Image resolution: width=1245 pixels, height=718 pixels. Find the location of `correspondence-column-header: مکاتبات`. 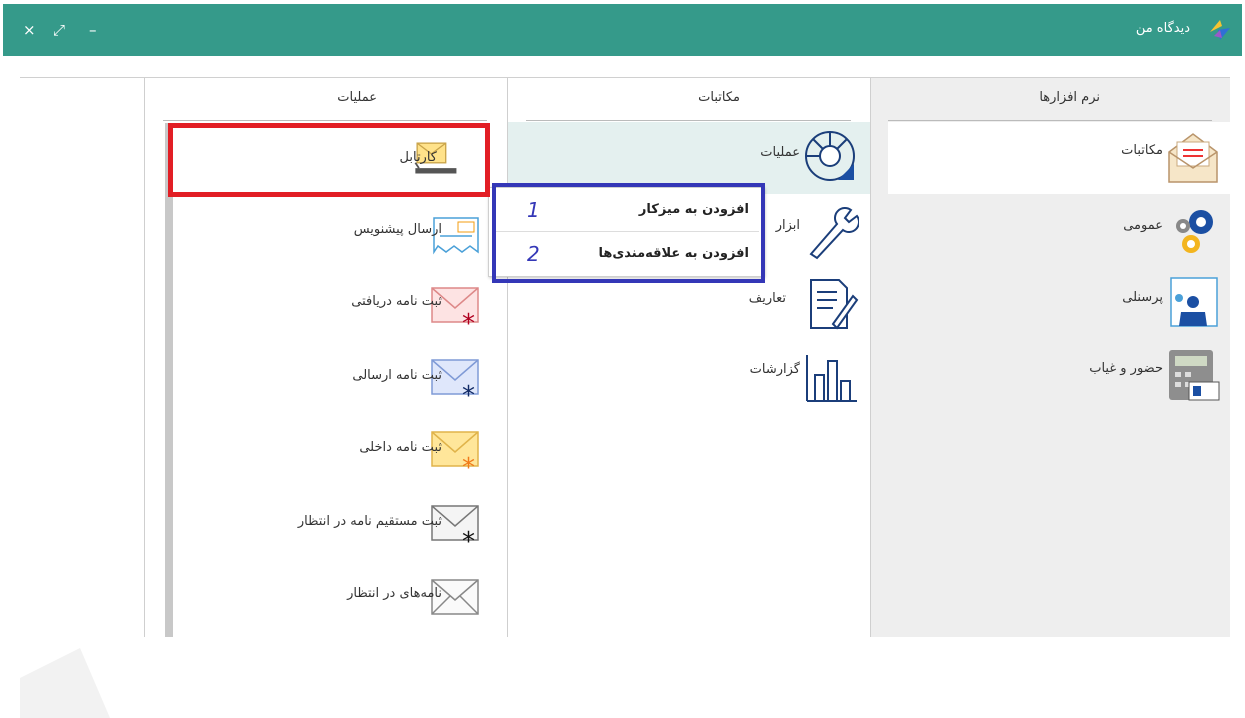

correspondence-column-header: مکاتبات is located at coordinates (719, 97).